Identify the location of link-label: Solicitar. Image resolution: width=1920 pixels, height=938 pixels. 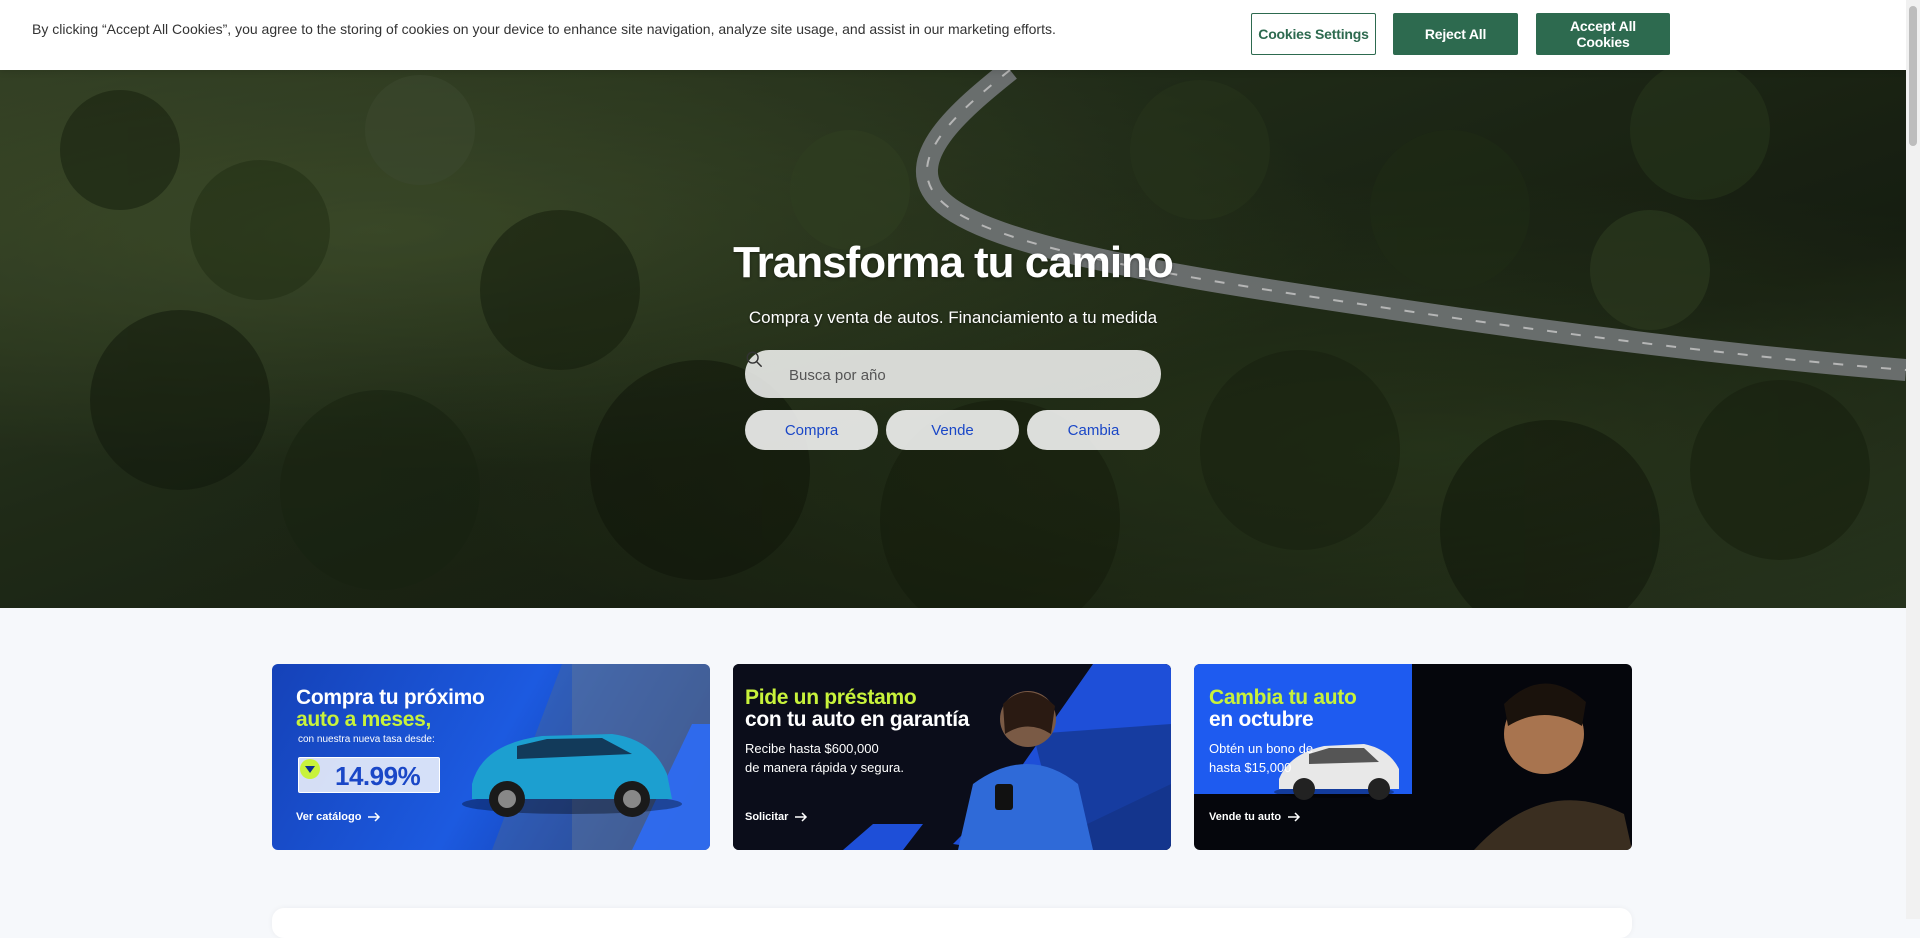
(767, 817).